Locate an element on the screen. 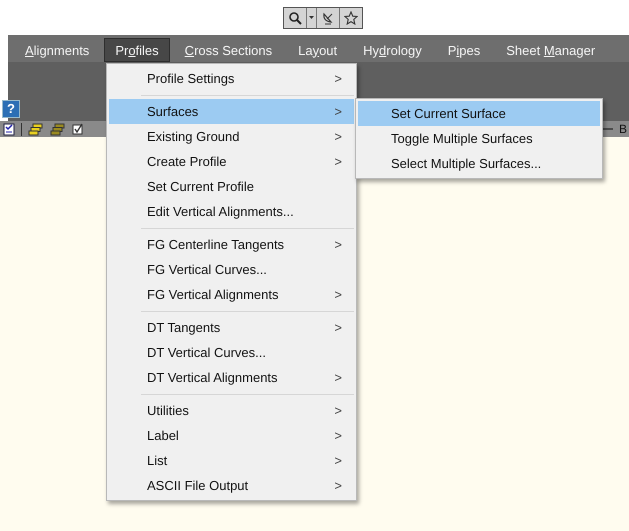 This screenshot has width=629, height=531. menu-item: FG Centerline Tangents > is located at coordinates (231, 244).